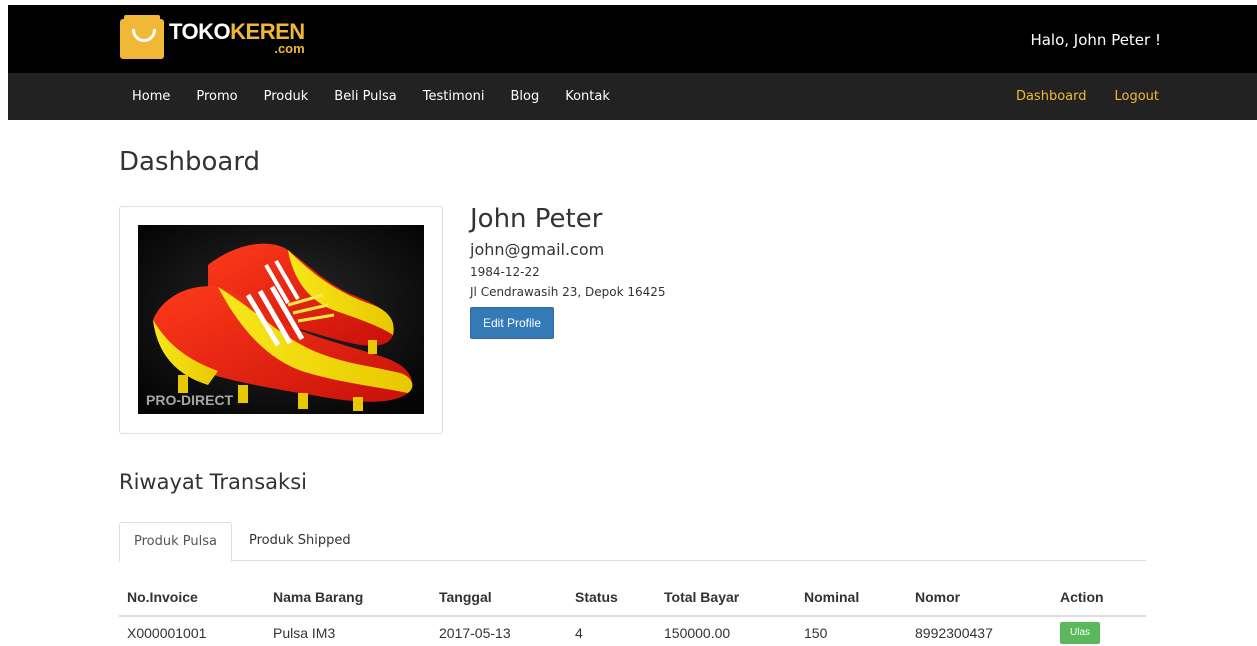 This screenshot has width=1257, height=646. What do you see at coordinates (216, 96) in the screenshot?
I see `nav-item-promo: Promo` at bounding box center [216, 96].